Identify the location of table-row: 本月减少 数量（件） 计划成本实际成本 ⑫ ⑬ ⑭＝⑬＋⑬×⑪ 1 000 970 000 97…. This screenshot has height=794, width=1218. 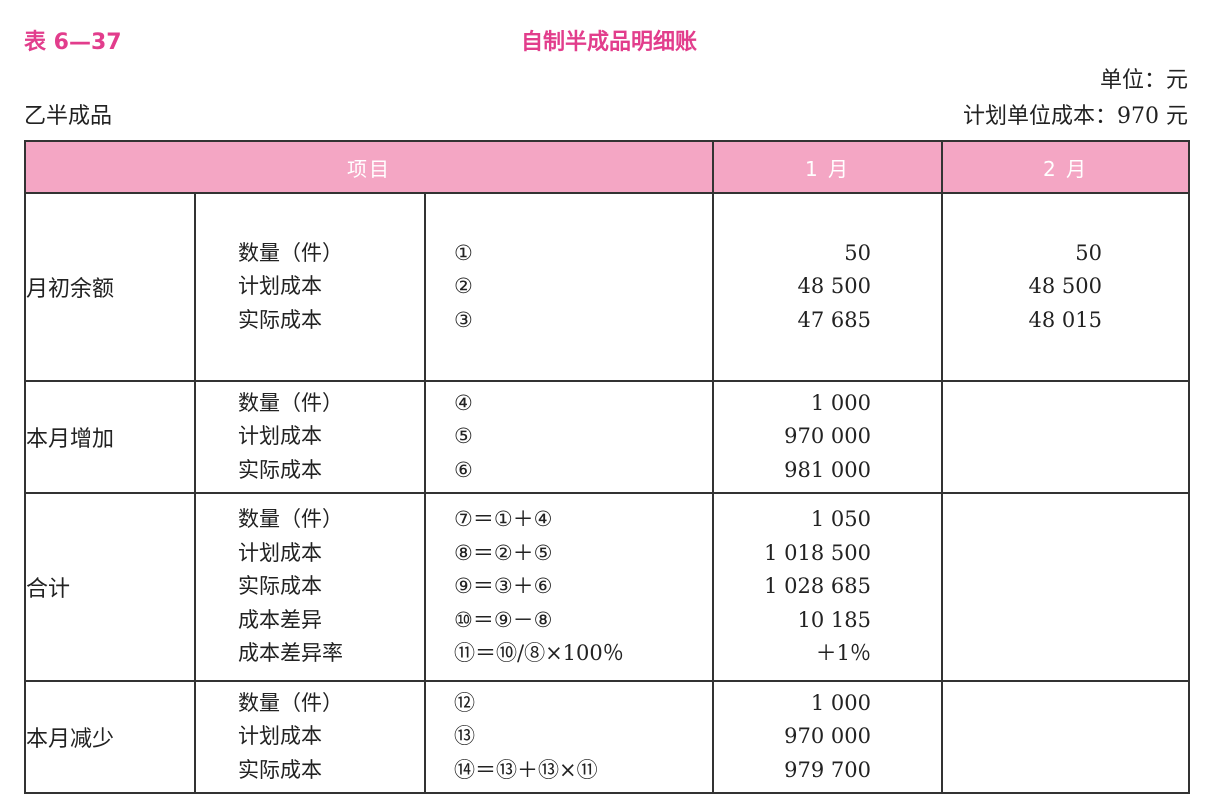
(607, 737).